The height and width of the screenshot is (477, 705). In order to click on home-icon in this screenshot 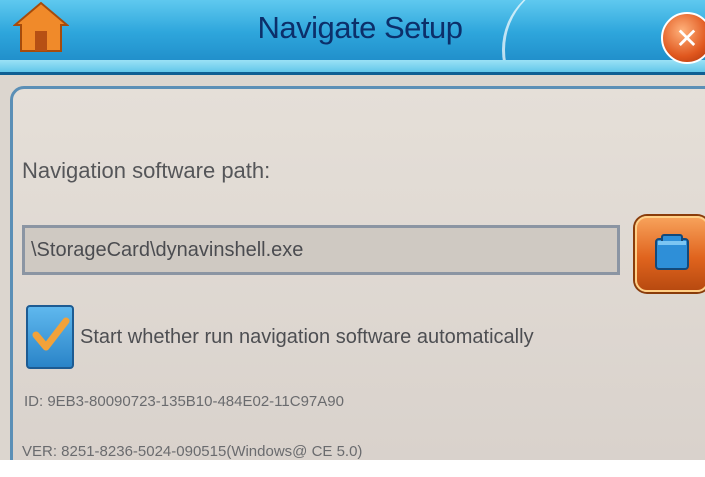, I will do `click(41, 29)`.